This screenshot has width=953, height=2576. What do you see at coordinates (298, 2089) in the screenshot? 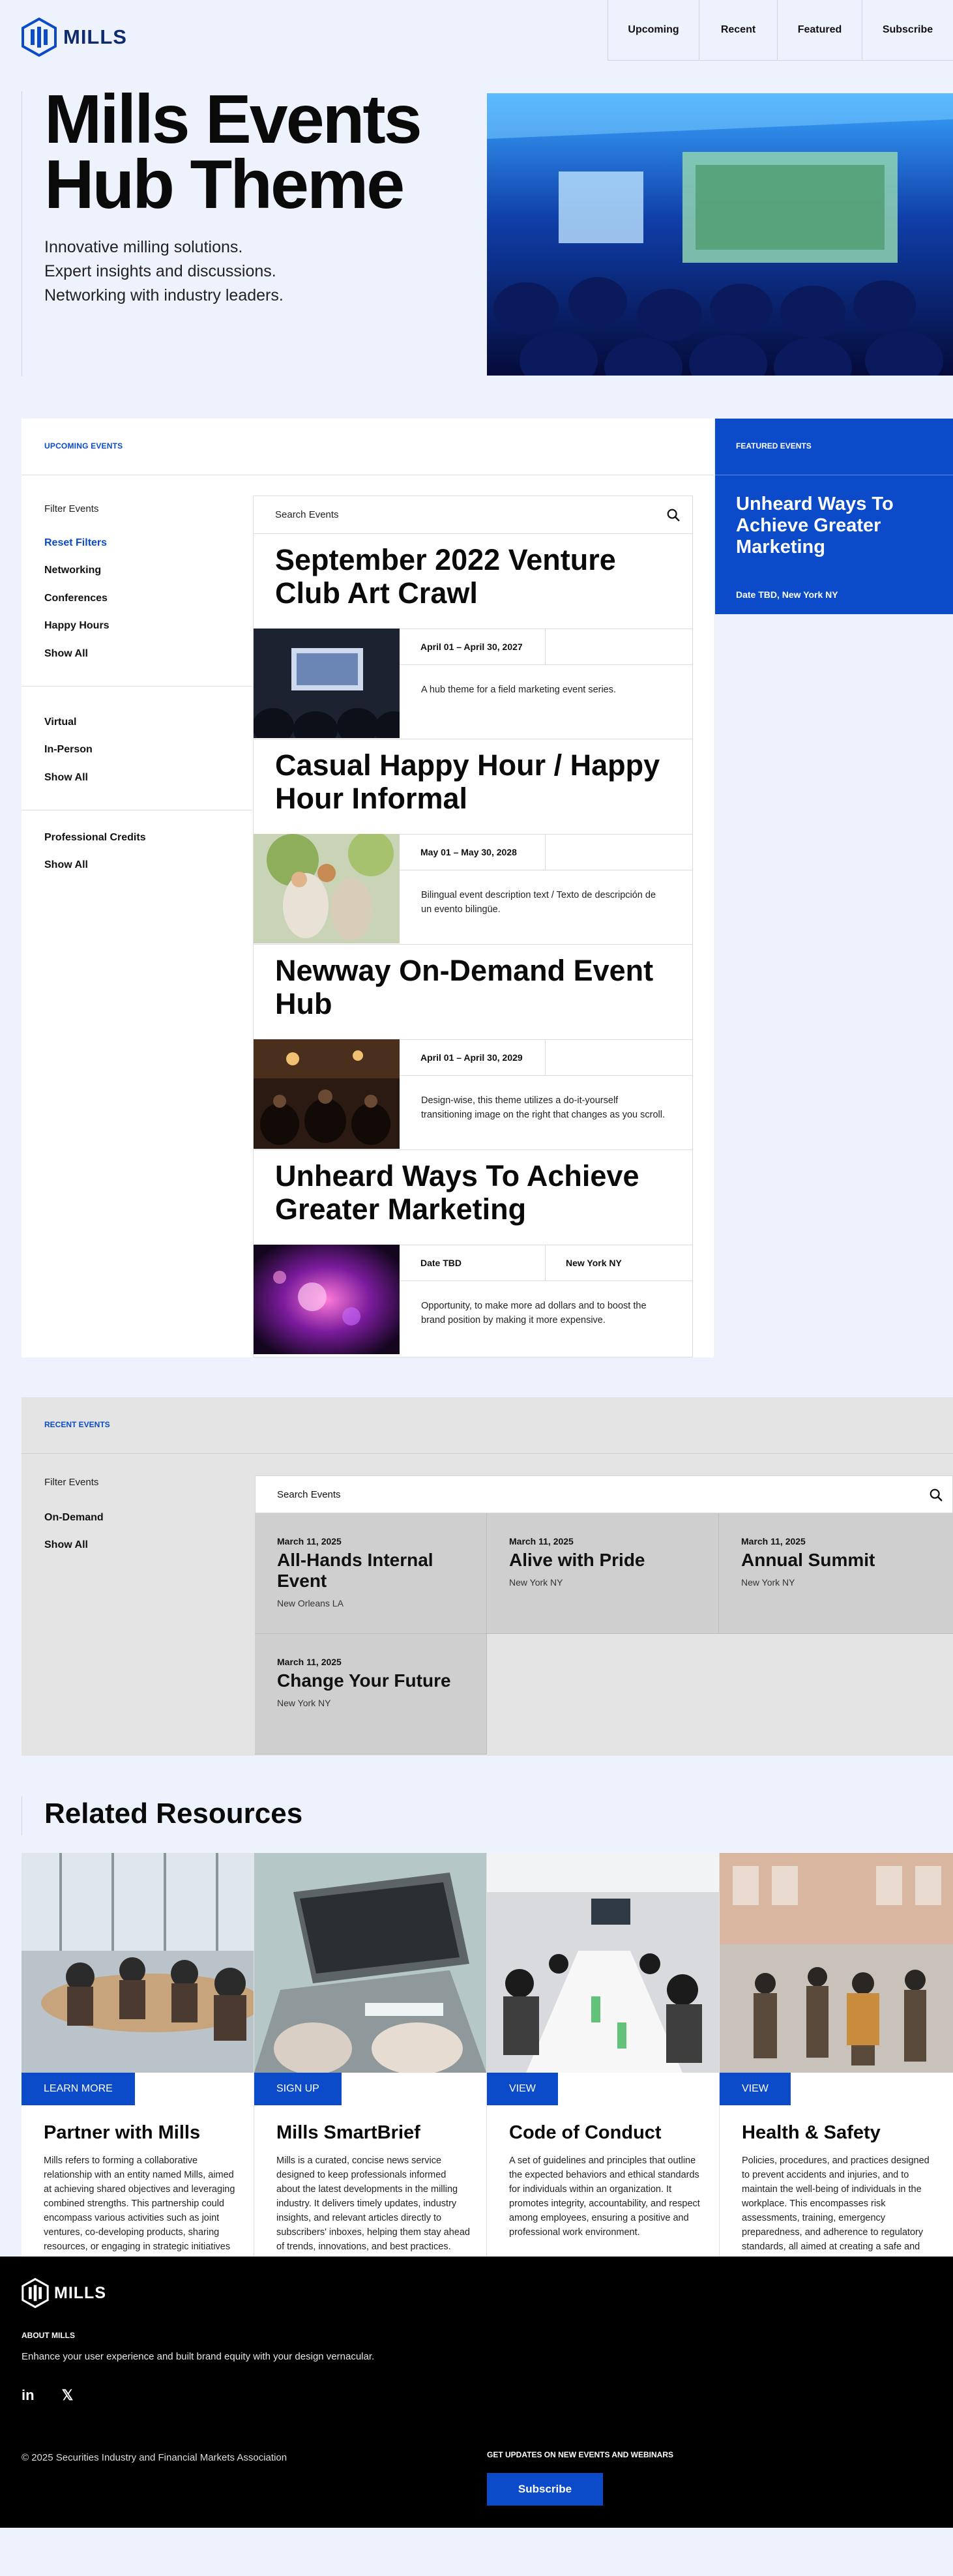
I see `sign-up-button: SIGN UP` at bounding box center [298, 2089].